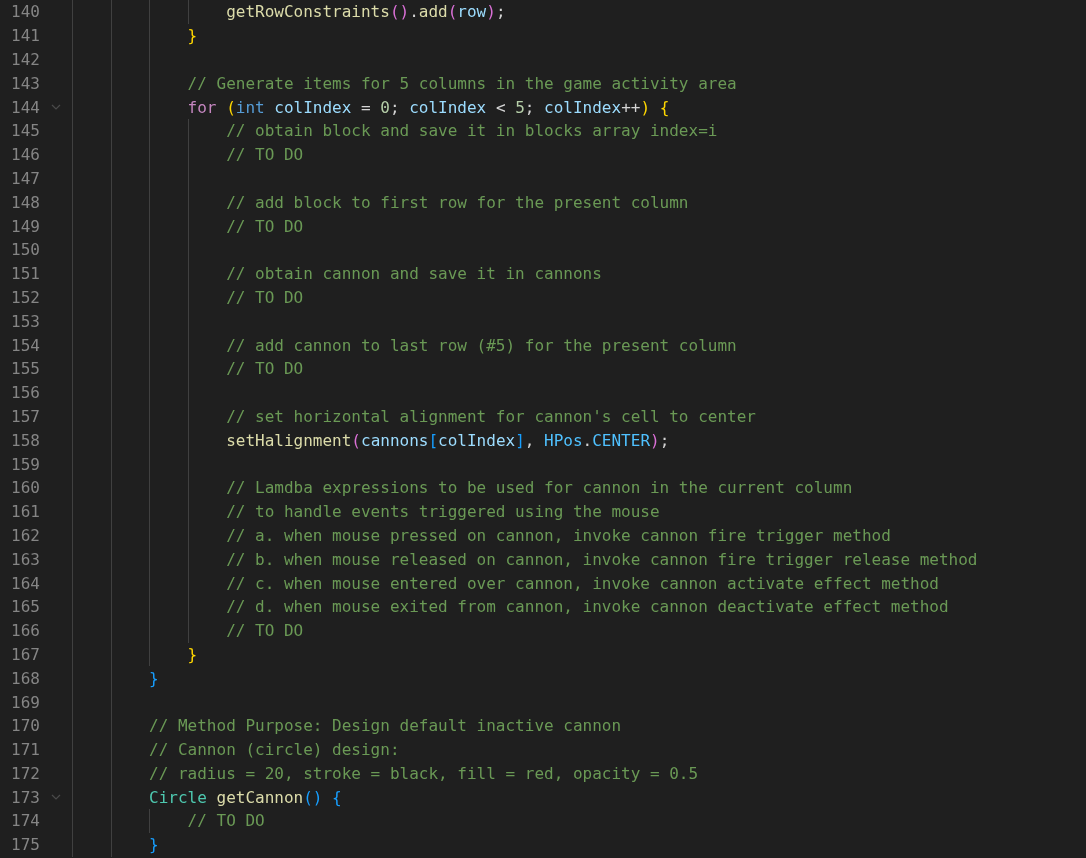 Image resolution: width=1086 pixels, height=858 pixels. Describe the element at coordinates (25, 821) in the screenshot. I see `line-number: 174` at that location.